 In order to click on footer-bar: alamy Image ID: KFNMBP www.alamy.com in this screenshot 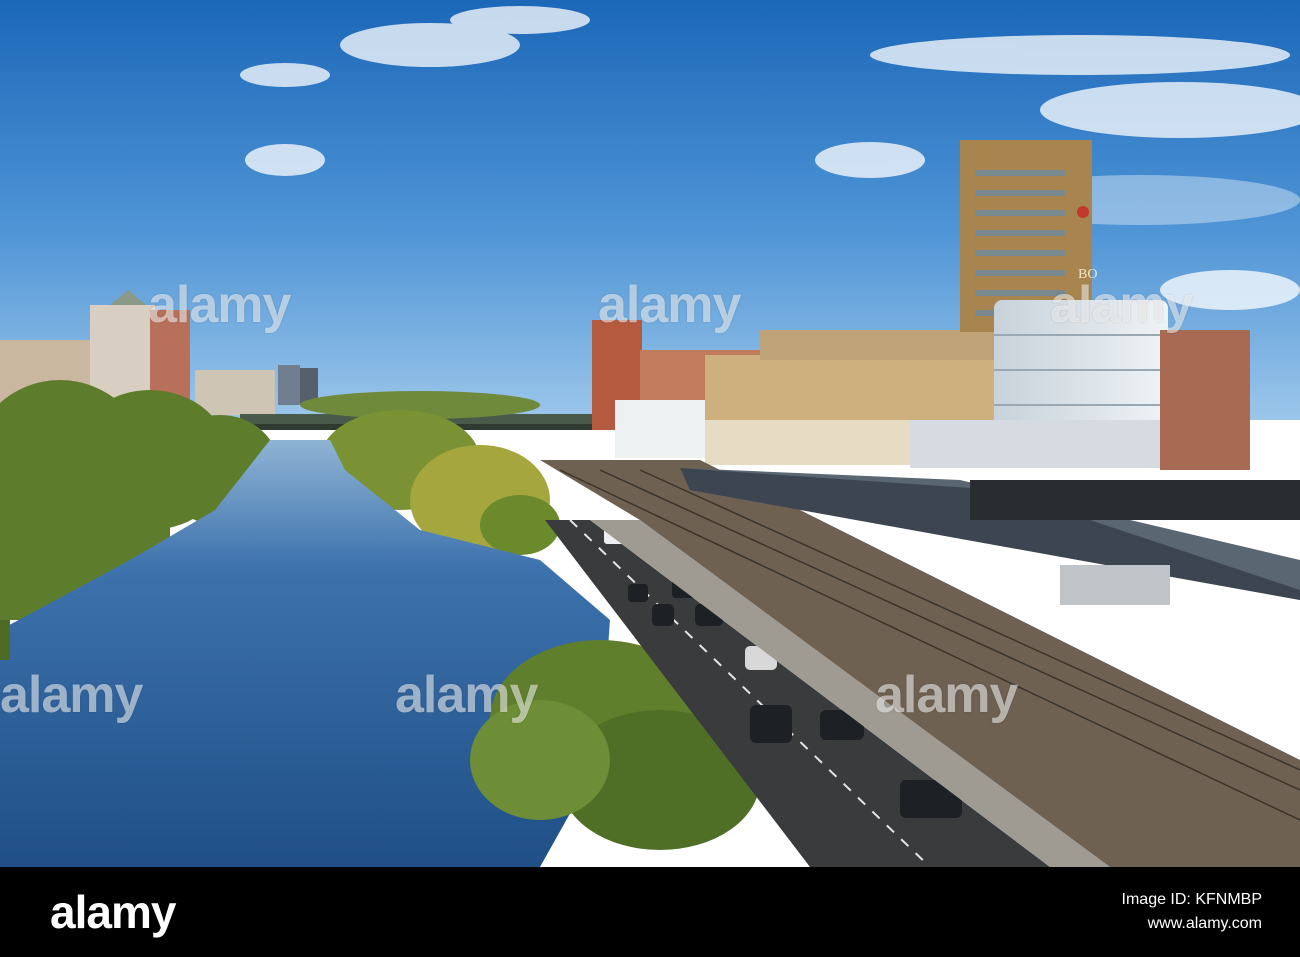, I will do `click(650, 912)`.